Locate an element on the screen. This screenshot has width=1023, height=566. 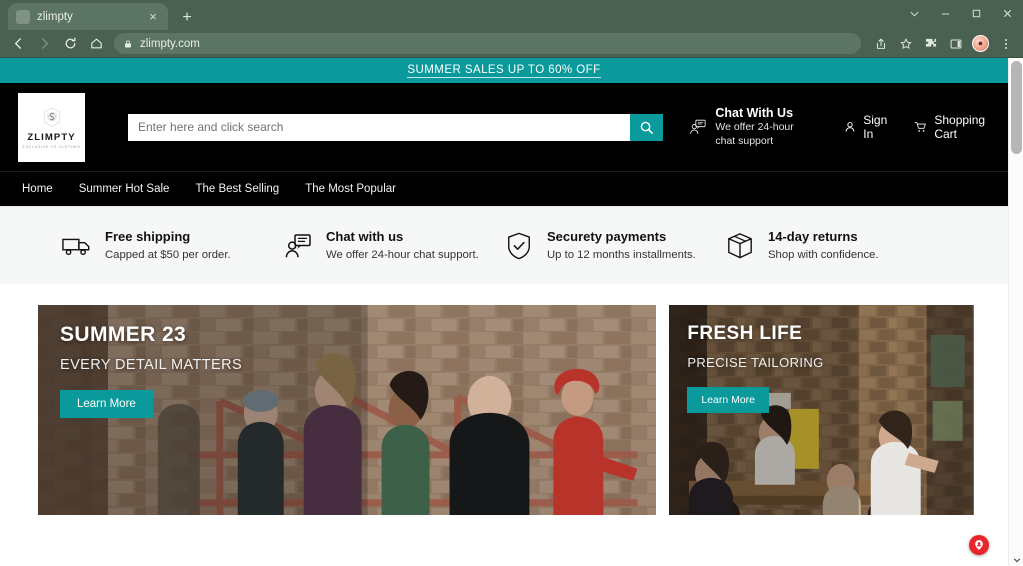
feature-free-shipping: Free shipping Capped at $50 per order. is located at coordinates (172, 245).